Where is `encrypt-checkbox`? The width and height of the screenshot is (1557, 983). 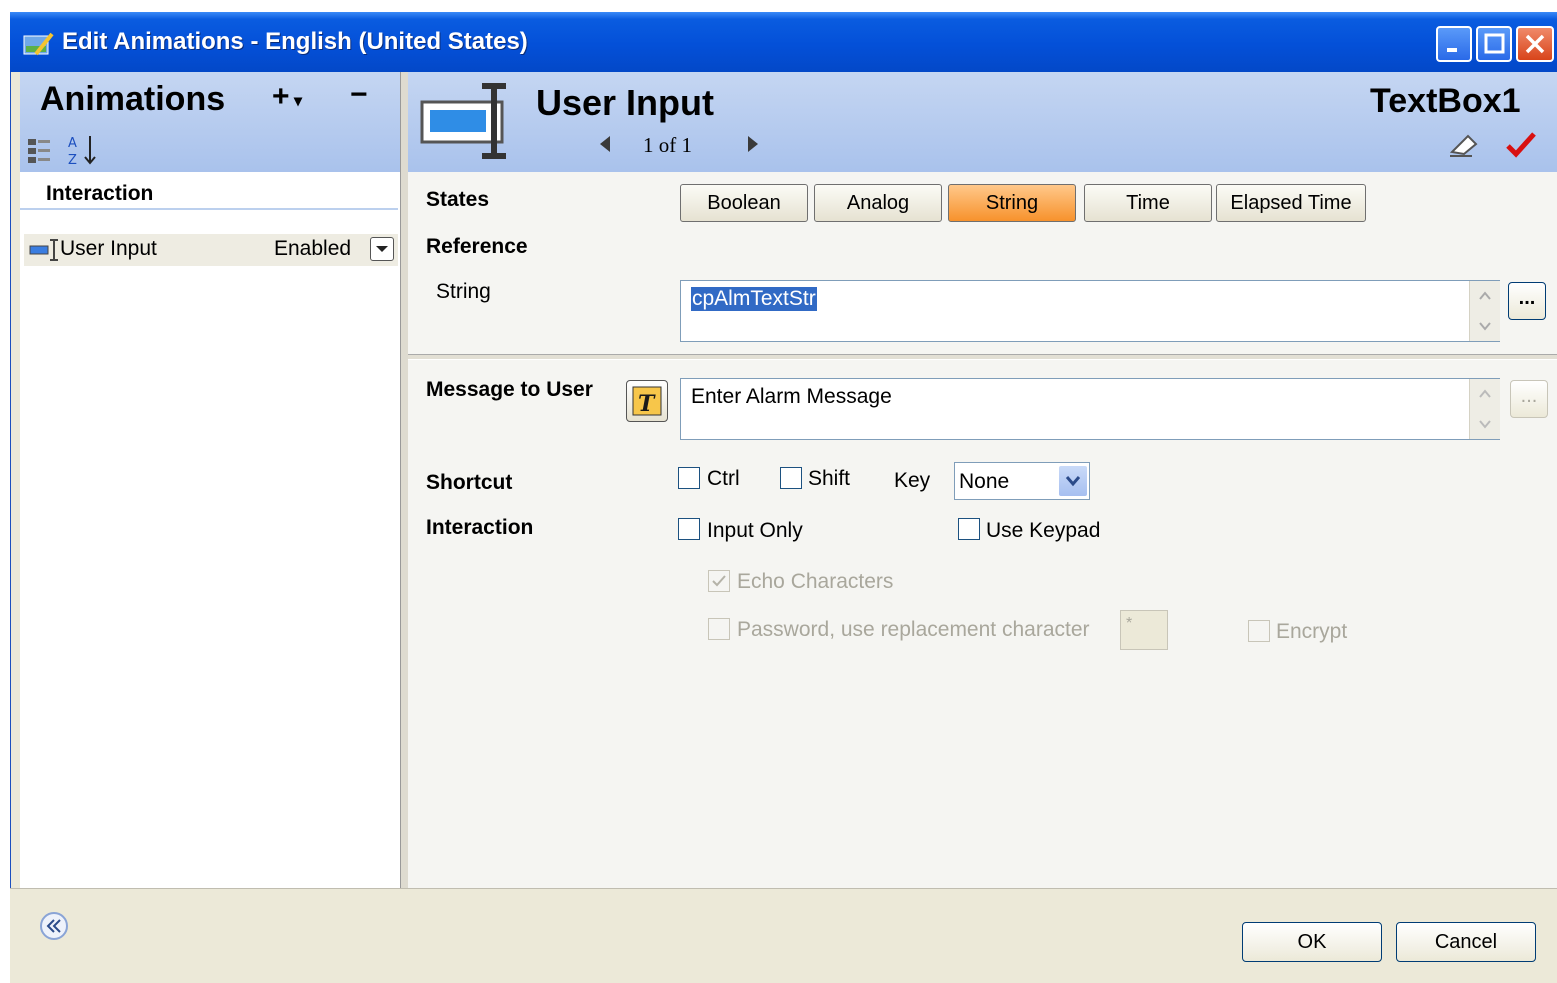
encrypt-checkbox is located at coordinates (1259, 631).